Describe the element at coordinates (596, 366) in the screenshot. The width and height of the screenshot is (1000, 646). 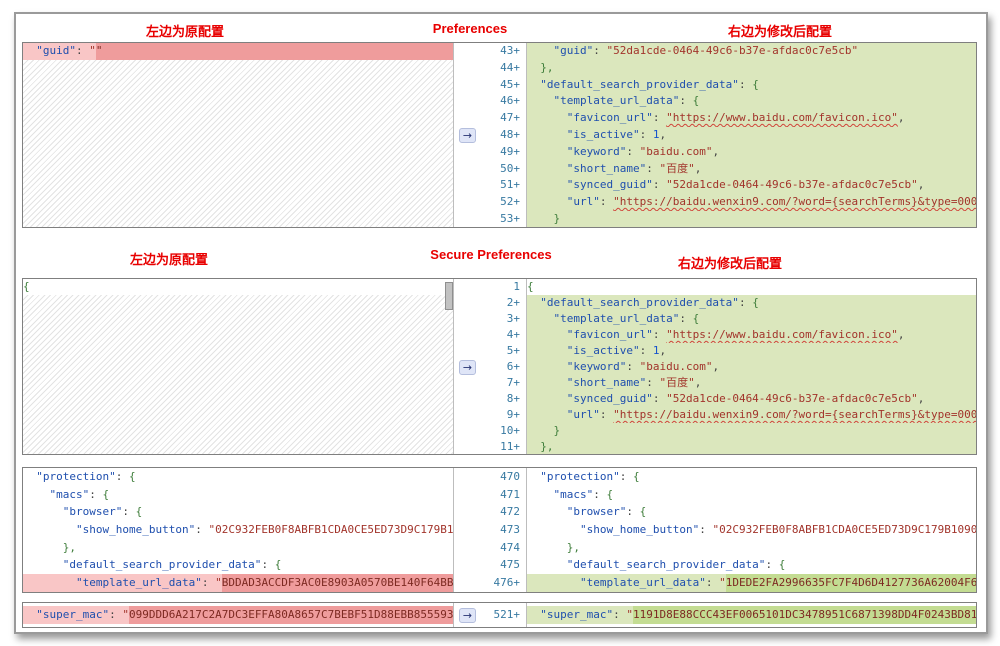
I see `code-segment: "keyword"` at that location.